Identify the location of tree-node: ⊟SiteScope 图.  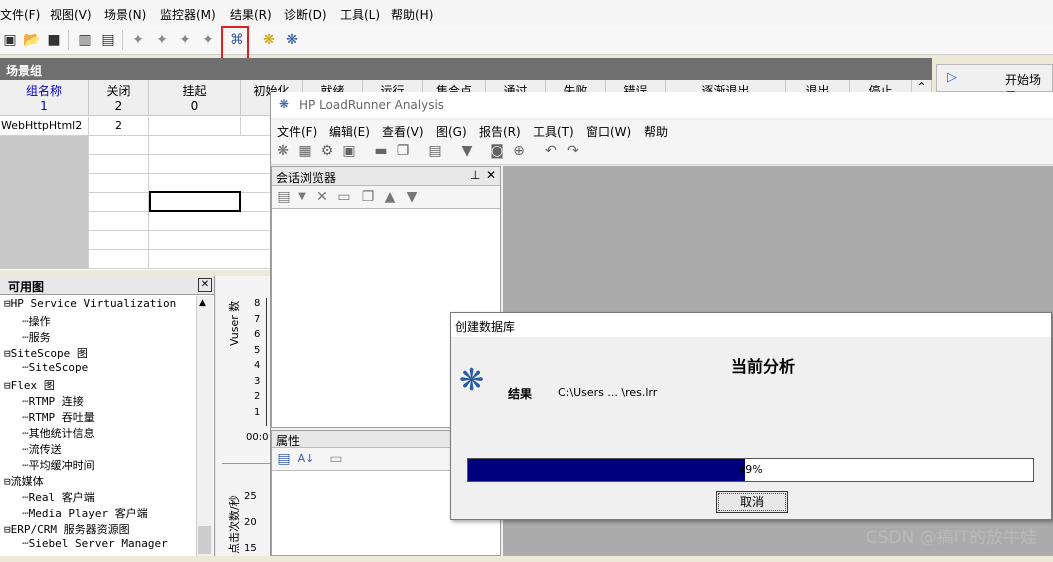
(46, 353).